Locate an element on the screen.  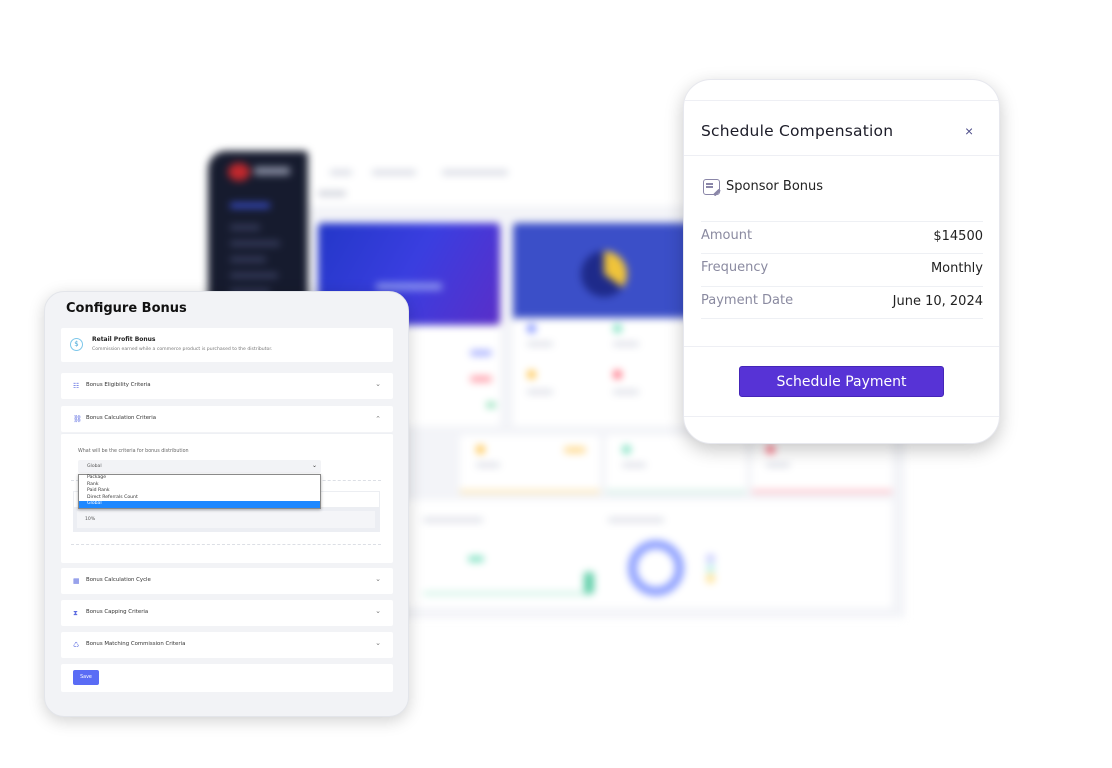
select-value: Global is located at coordinates (94, 466).